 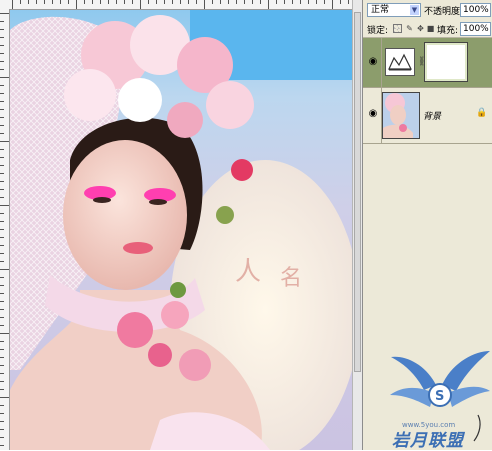 I want to click on scrollbar-thumb, so click(x=357, y=192).